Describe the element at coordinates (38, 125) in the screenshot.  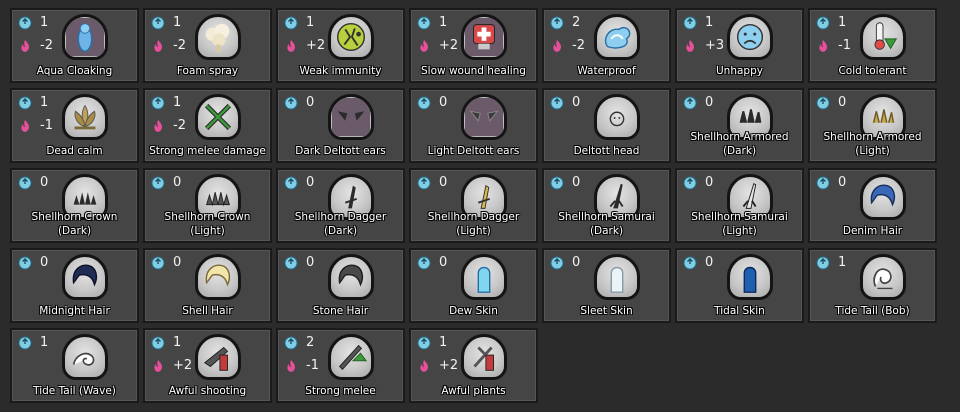
I see `fire-stat: -1` at that location.